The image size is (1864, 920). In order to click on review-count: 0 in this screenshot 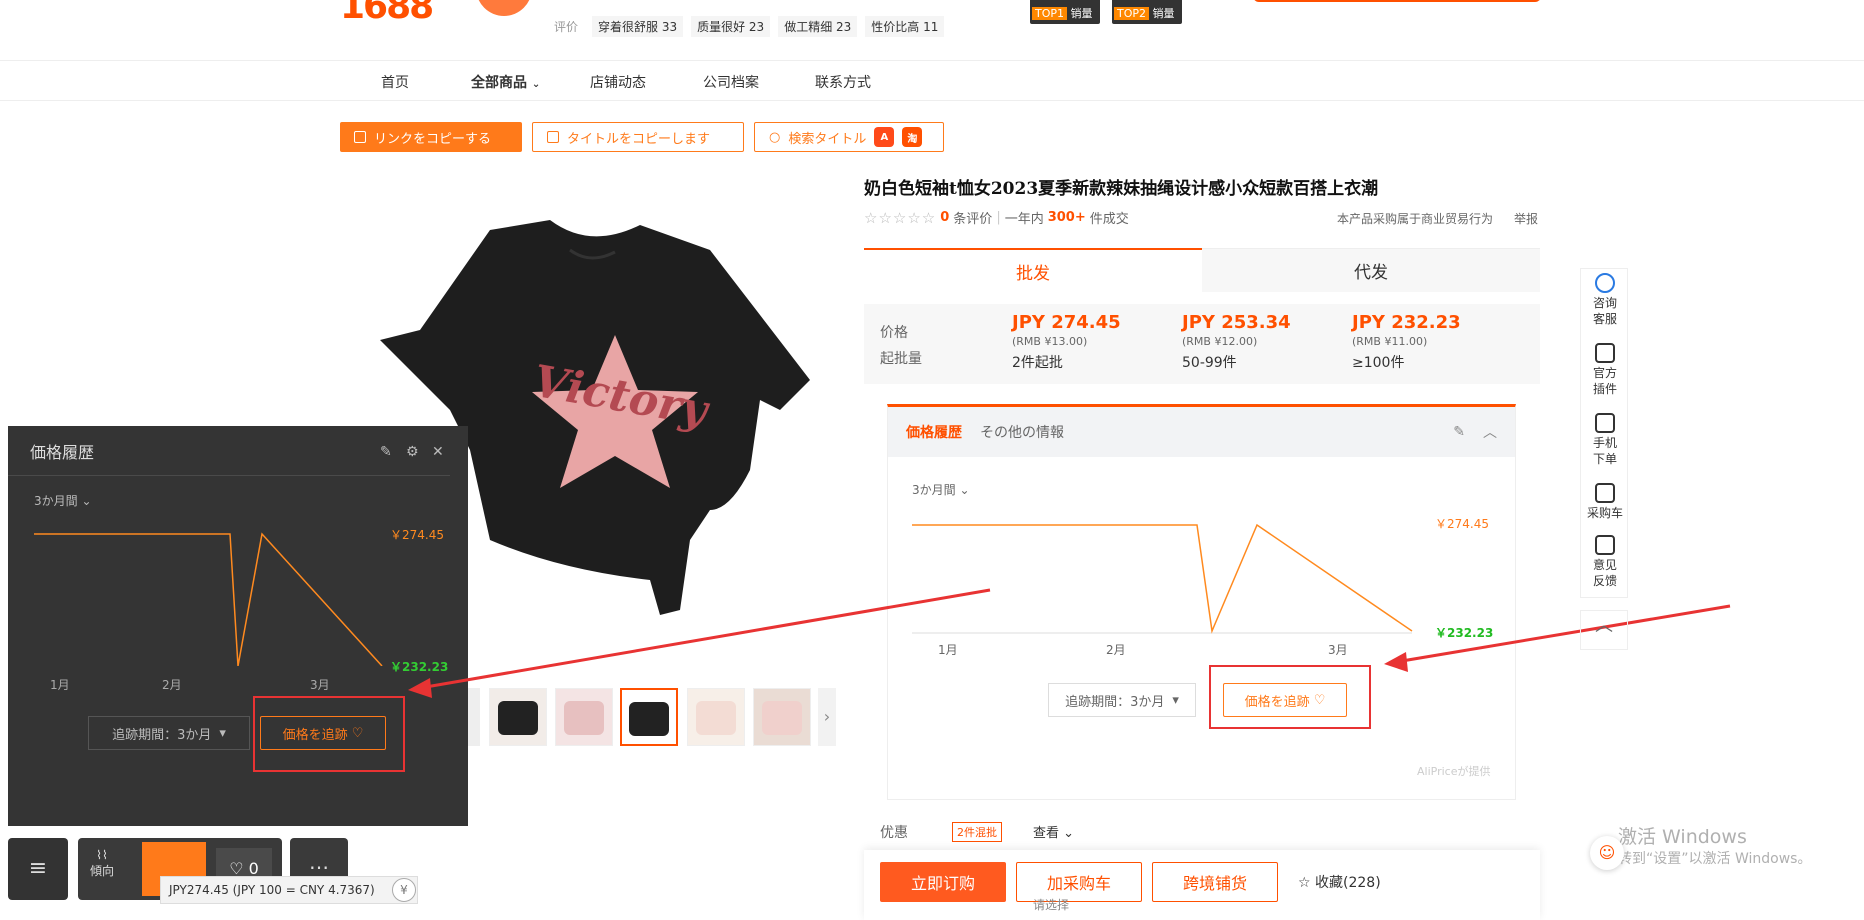, I will do `click(944, 217)`.